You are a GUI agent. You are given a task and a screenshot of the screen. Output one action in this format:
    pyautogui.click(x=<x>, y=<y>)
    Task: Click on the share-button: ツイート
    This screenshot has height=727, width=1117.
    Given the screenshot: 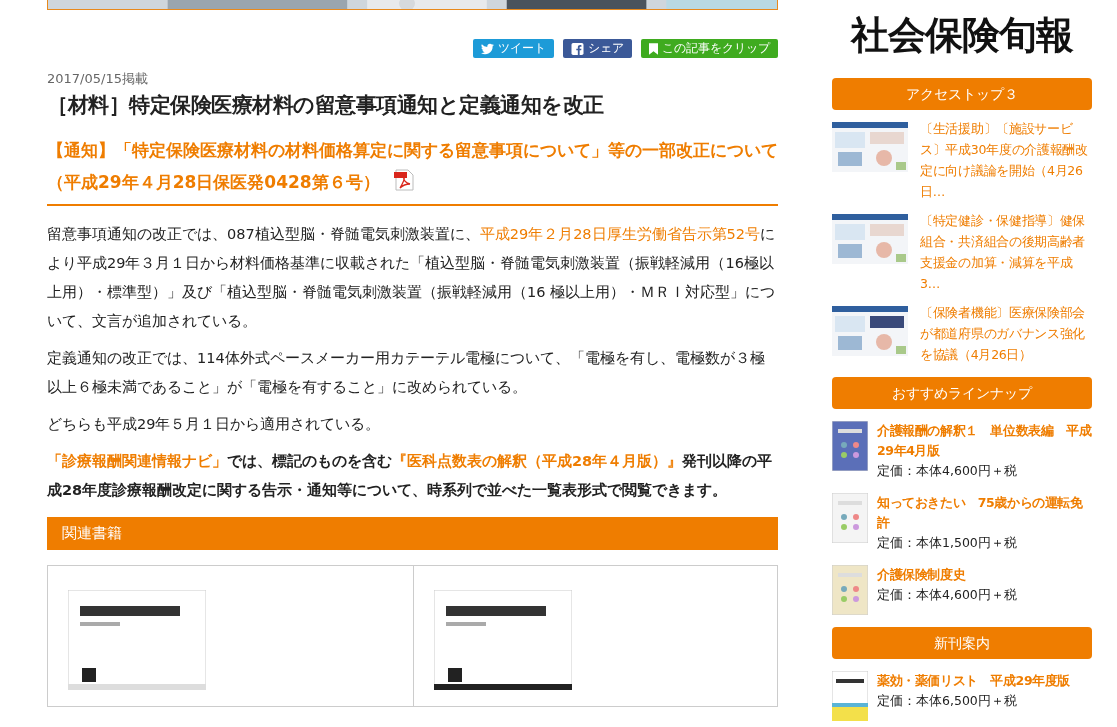 What is the action you would take?
    pyautogui.click(x=513, y=48)
    